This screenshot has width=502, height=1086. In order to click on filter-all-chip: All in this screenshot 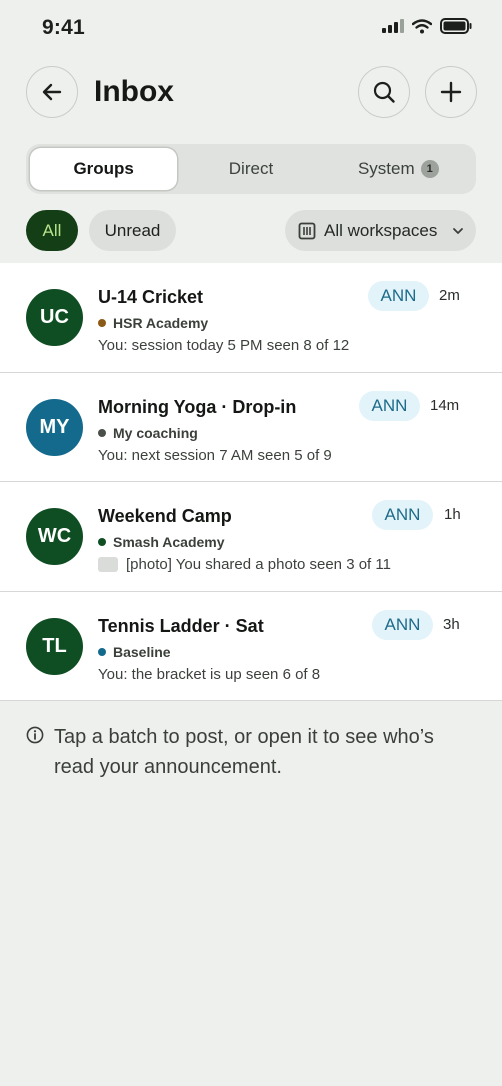, I will do `click(52, 230)`.